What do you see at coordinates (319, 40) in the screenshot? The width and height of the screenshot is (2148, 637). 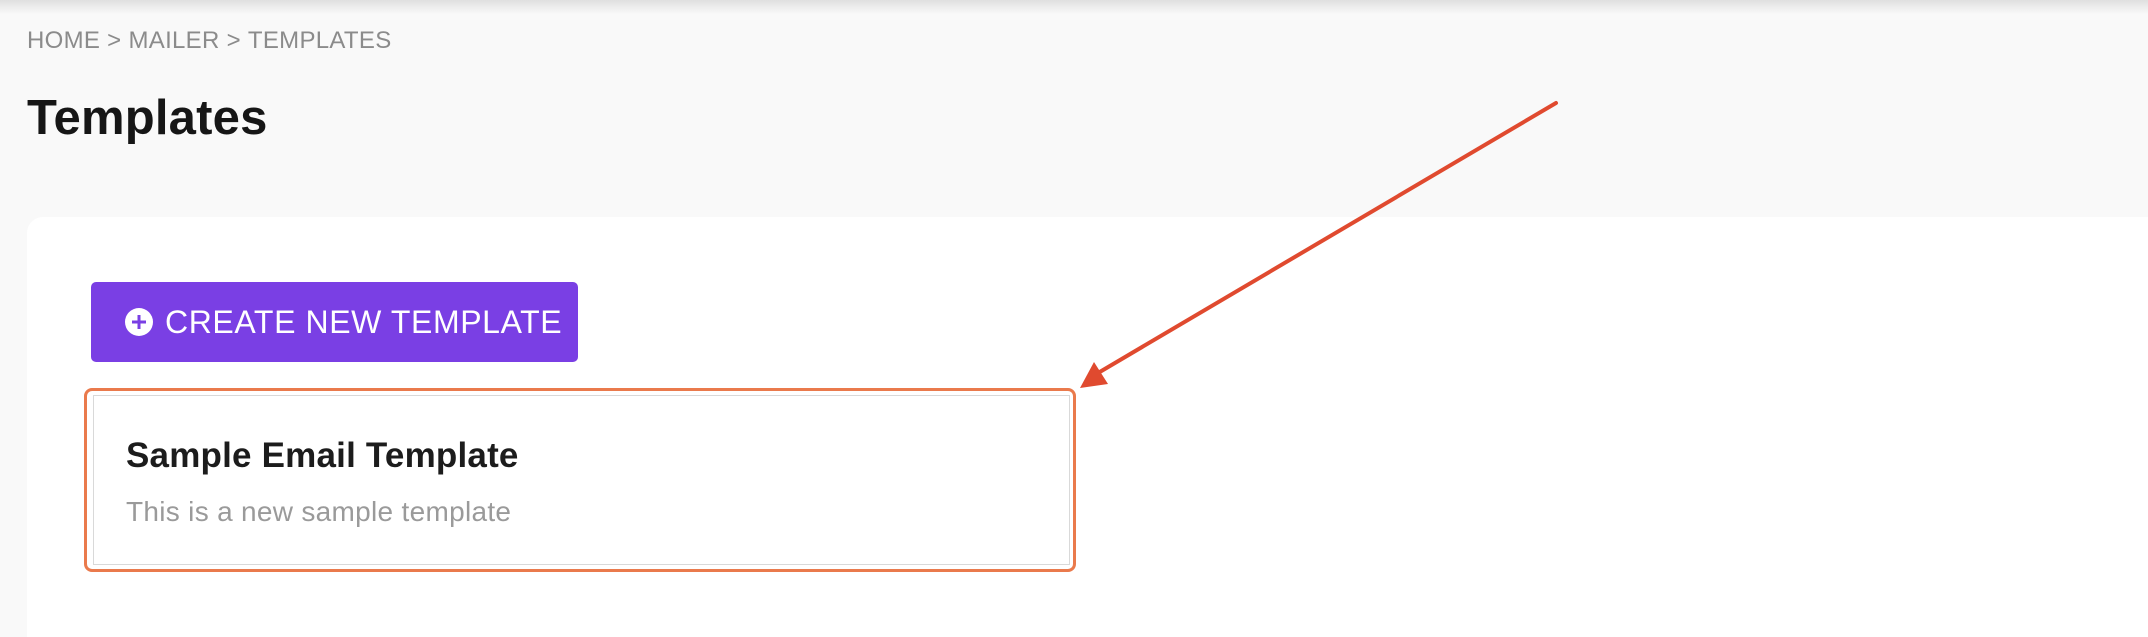 I see `breadcrumb-item-templates: TEMPLATES` at bounding box center [319, 40].